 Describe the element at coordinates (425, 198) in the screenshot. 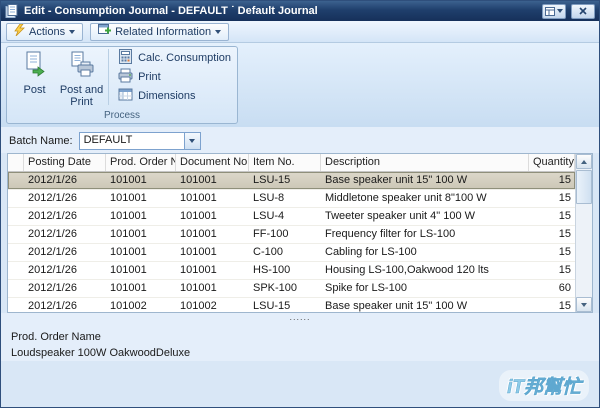

I see `cell: Middletone speaker unit 8"100 W` at that location.